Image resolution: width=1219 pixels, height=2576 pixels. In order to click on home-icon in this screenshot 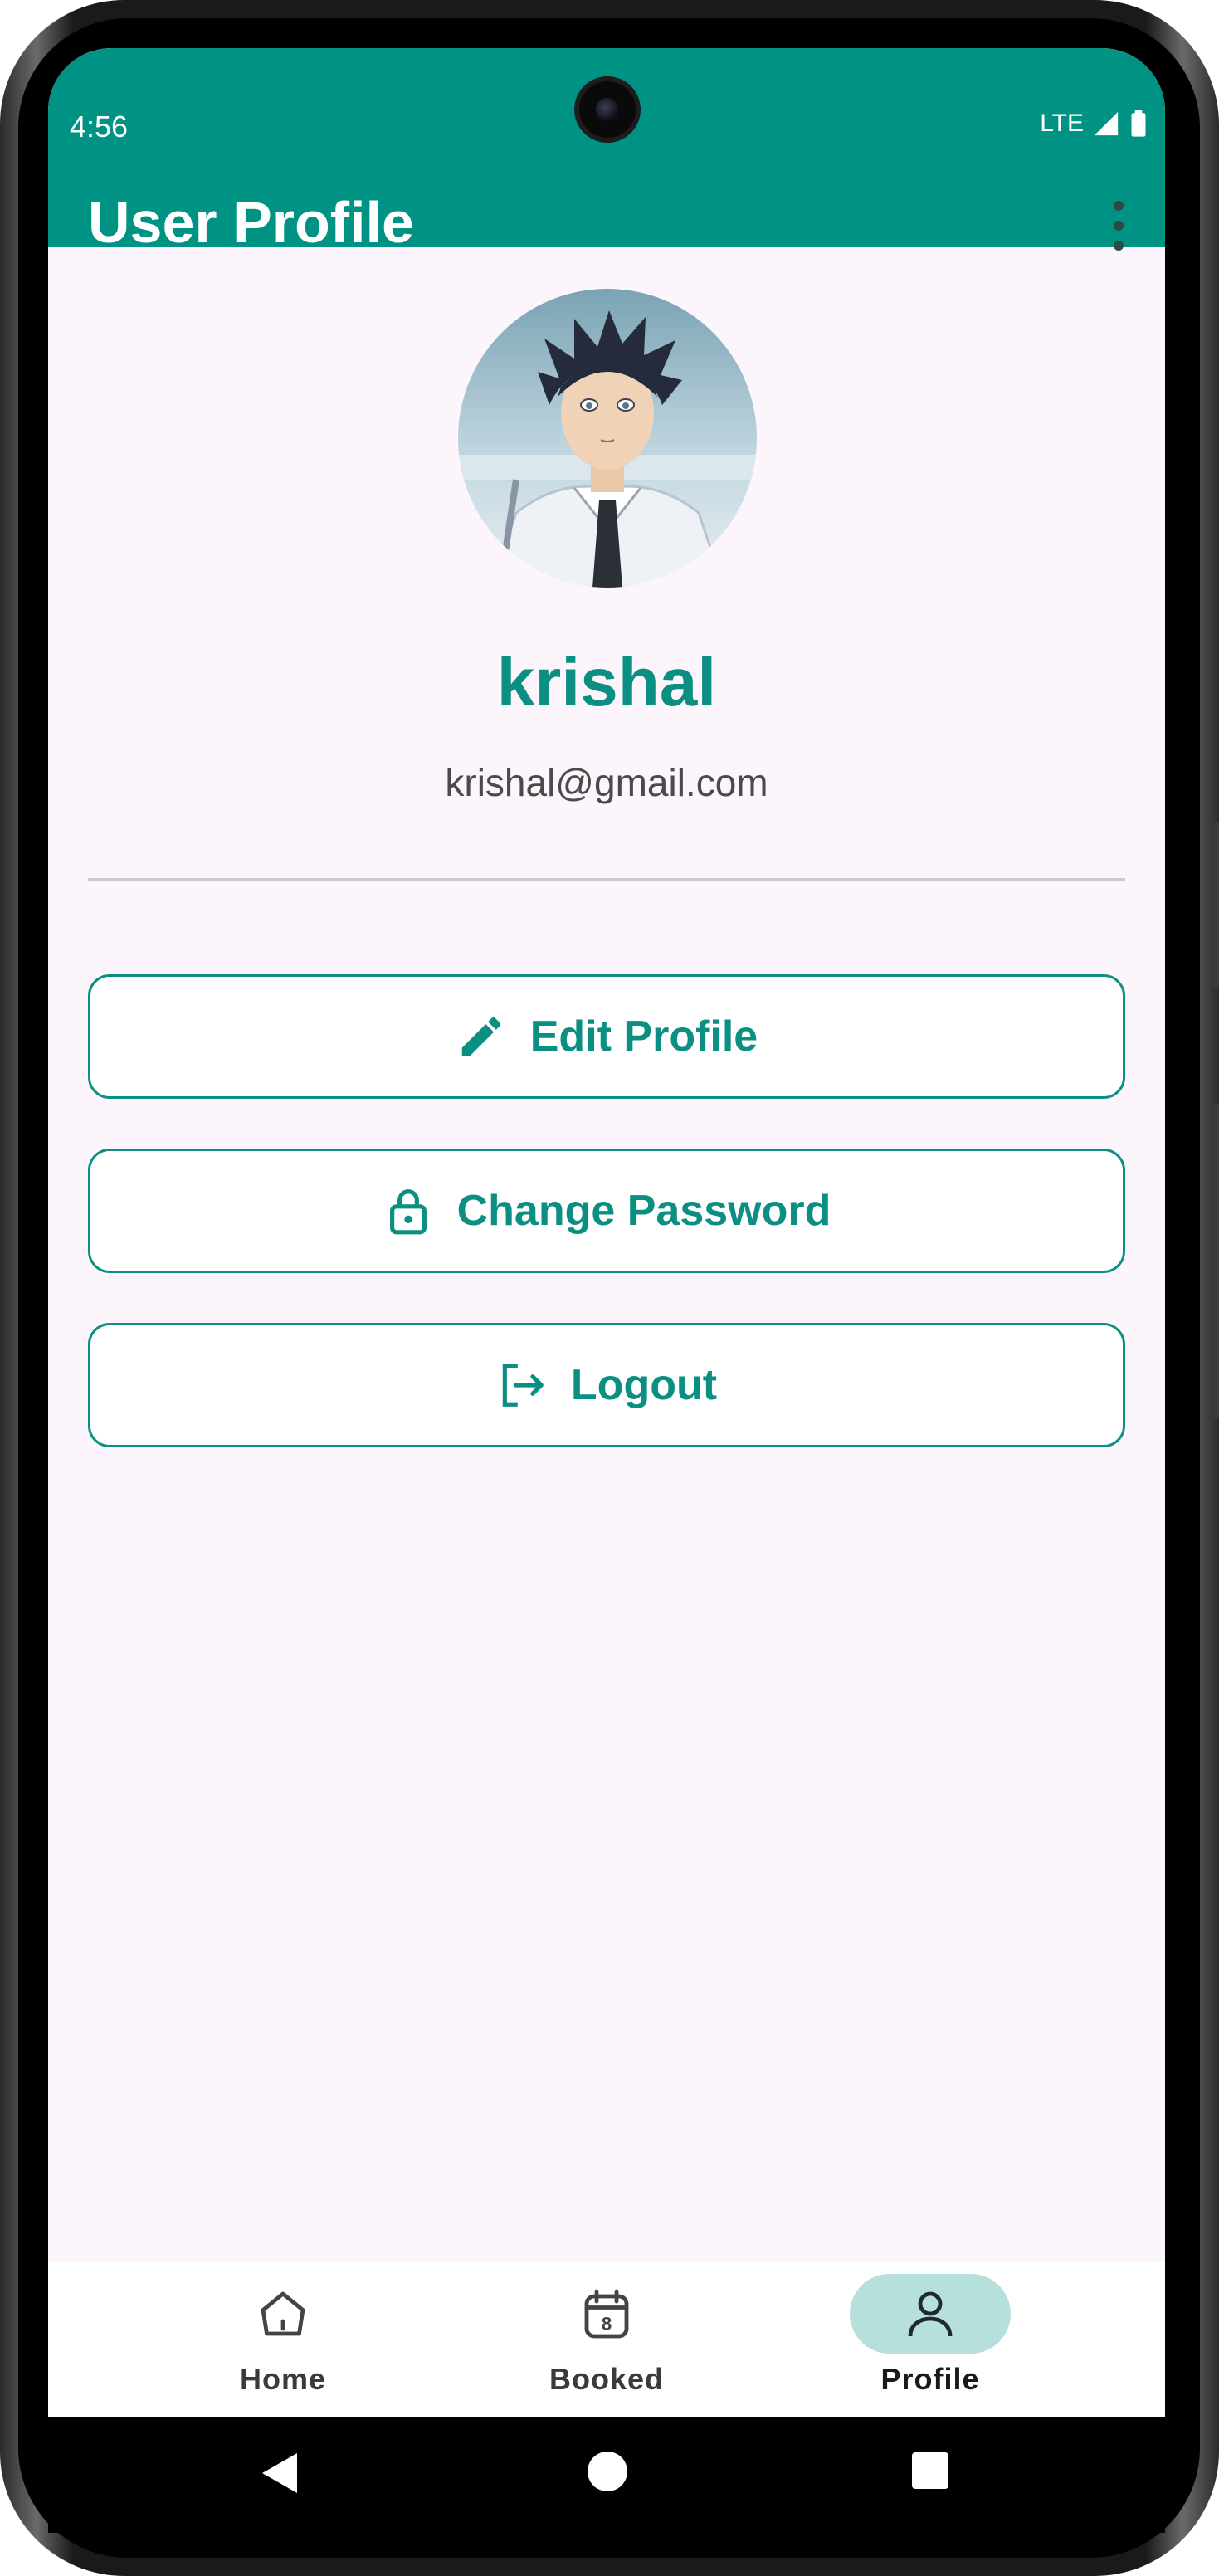, I will do `click(283, 2313)`.